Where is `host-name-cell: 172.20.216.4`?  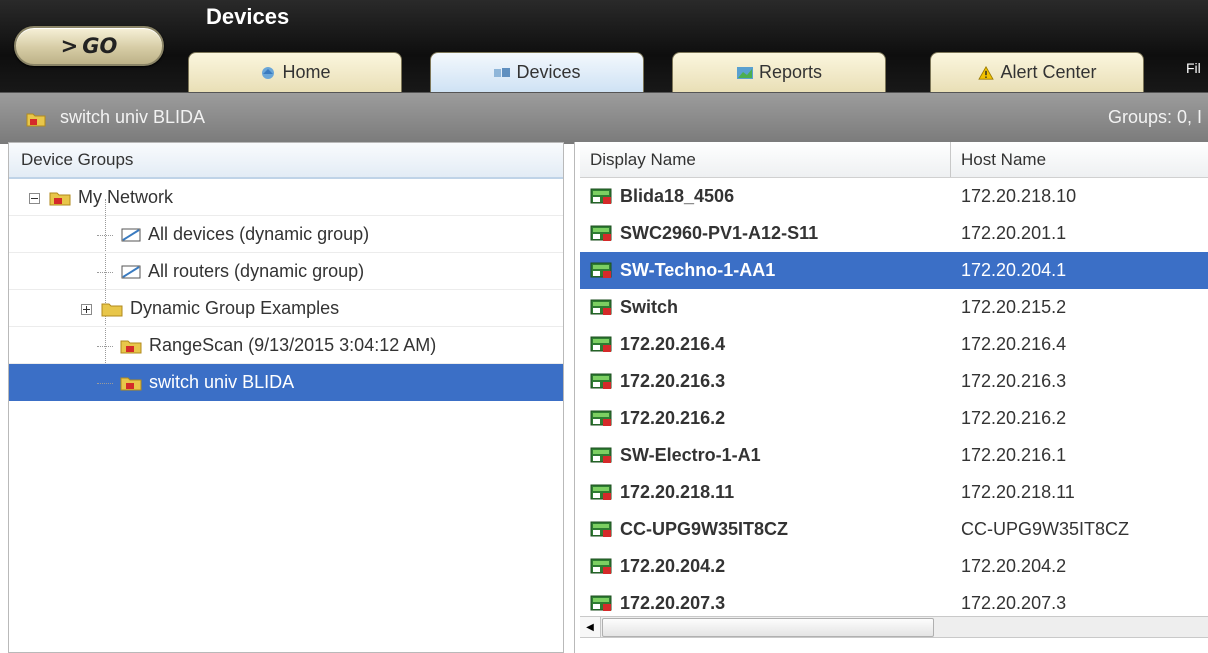
host-name-cell: 172.20.216.4 is located at coordinates (1014, 344).